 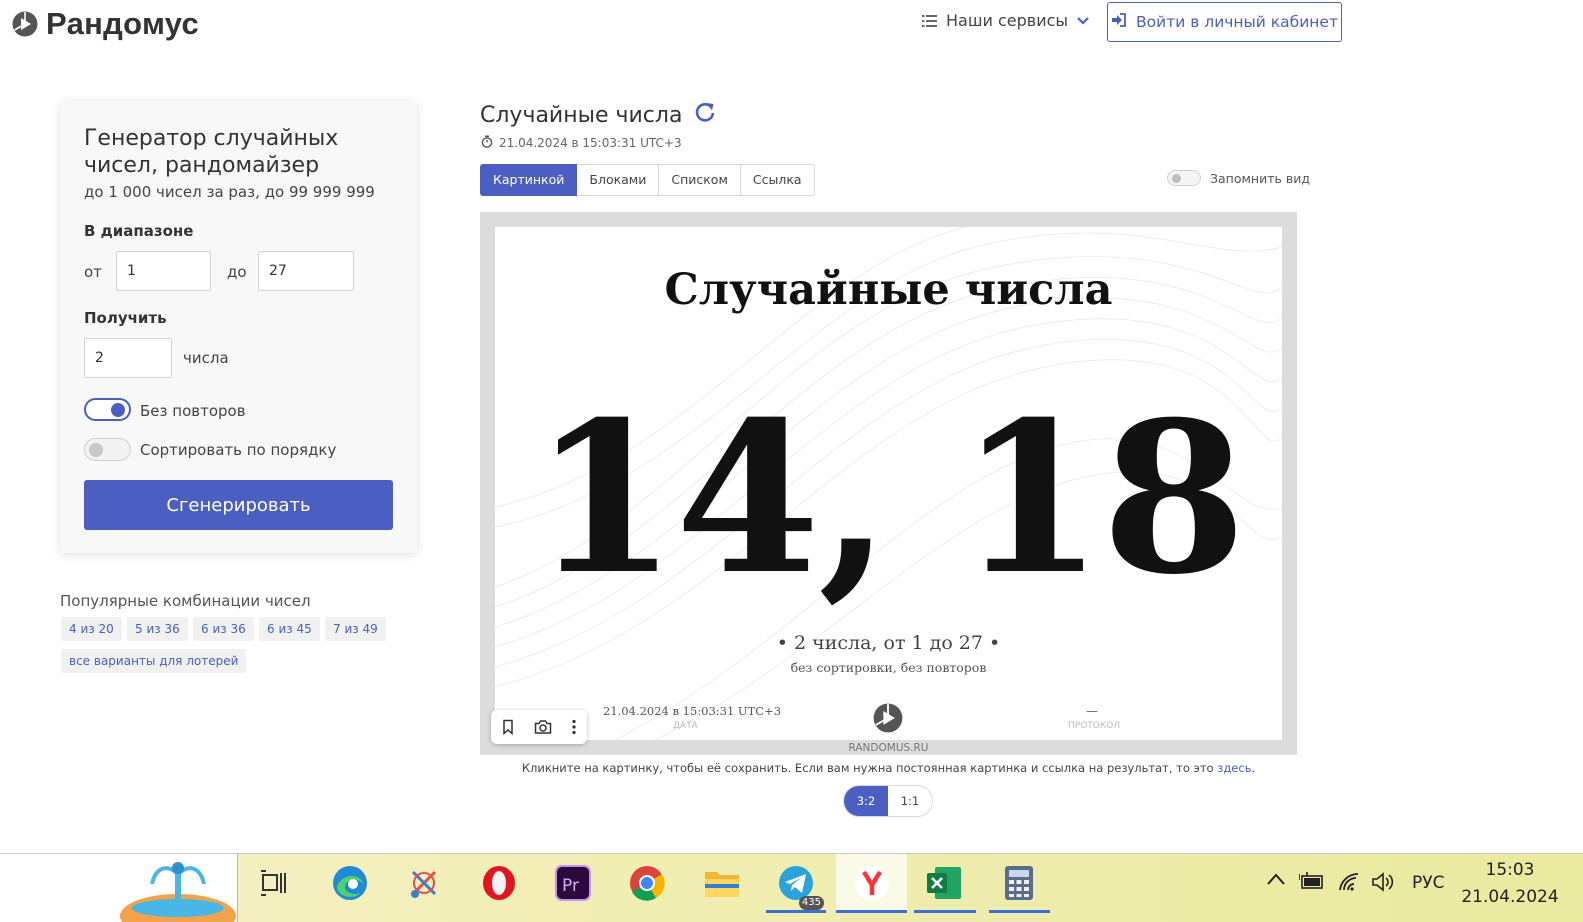 What do you see at coordinates (1276, 879) in the screenshot?
I see `chevron-up-icon` at bounding box center [1276, 879].